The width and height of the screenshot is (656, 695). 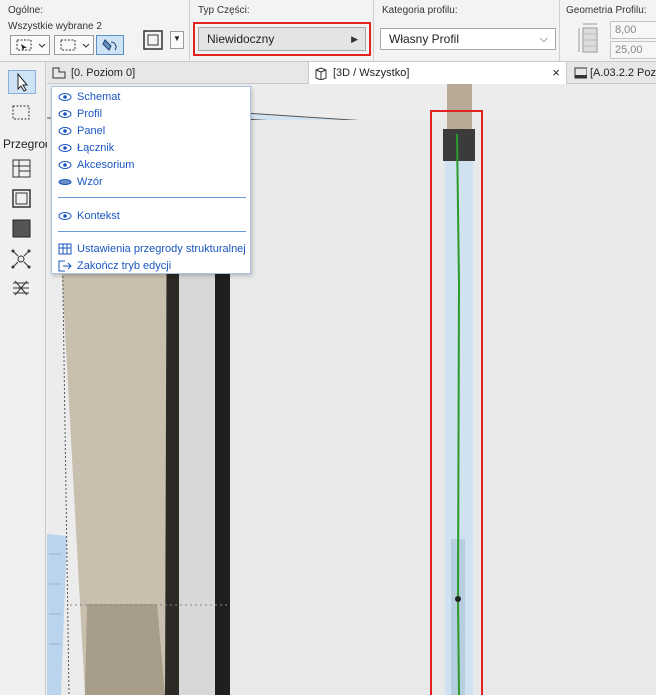 What do you see at coordinates (468, 39) in the screenshot?
I see `profile-category-dropdown: Własny Profil ⌵` at bounding box center [468, 39].